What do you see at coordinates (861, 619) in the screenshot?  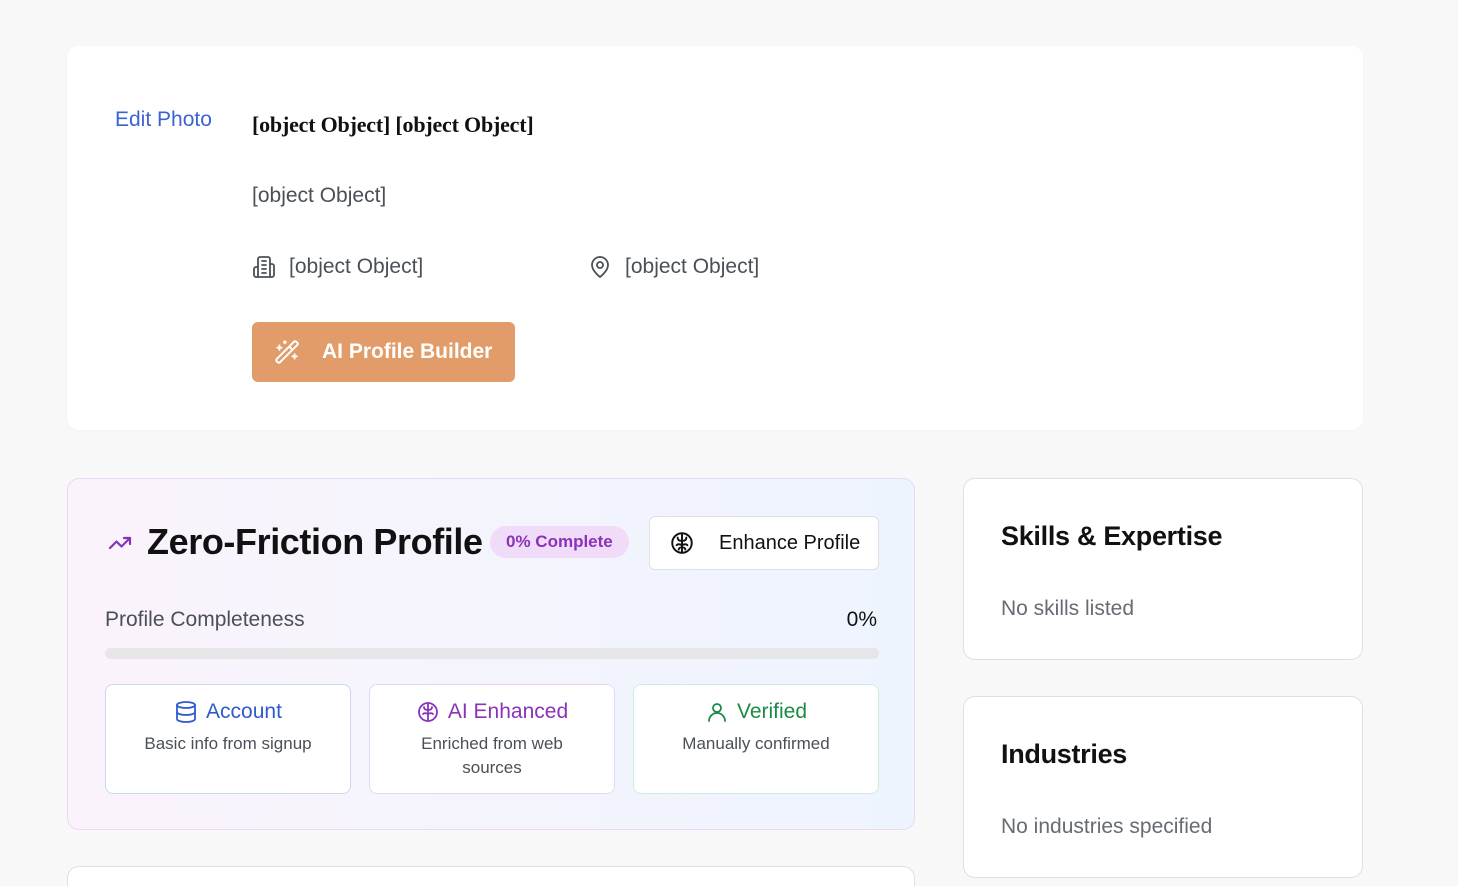 I see `completeness-value: 0%` at bounding box center [861, 619].